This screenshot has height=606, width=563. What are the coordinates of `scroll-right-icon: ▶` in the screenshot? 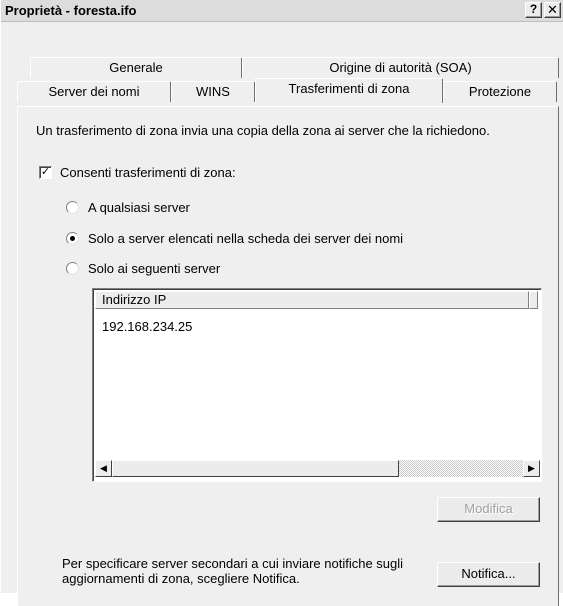 It's located at (531, 468).